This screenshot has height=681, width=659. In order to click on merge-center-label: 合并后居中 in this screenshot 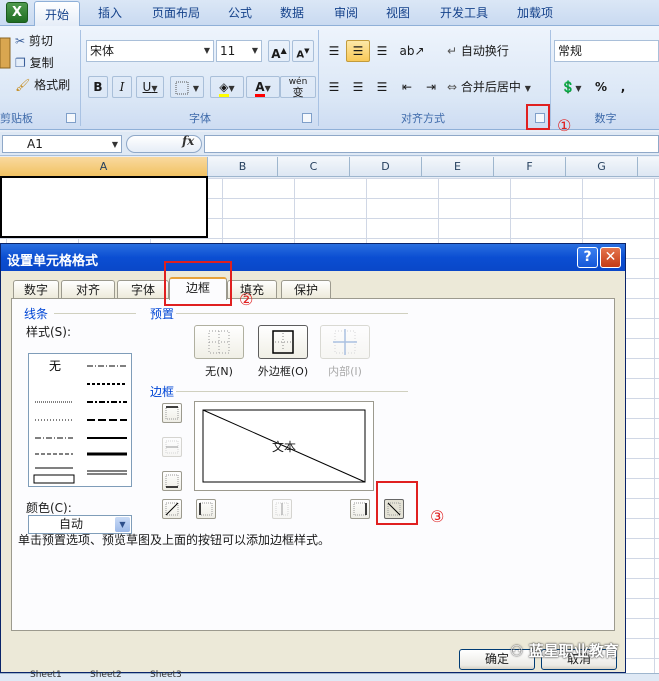, I will do `click(490, 87)`.